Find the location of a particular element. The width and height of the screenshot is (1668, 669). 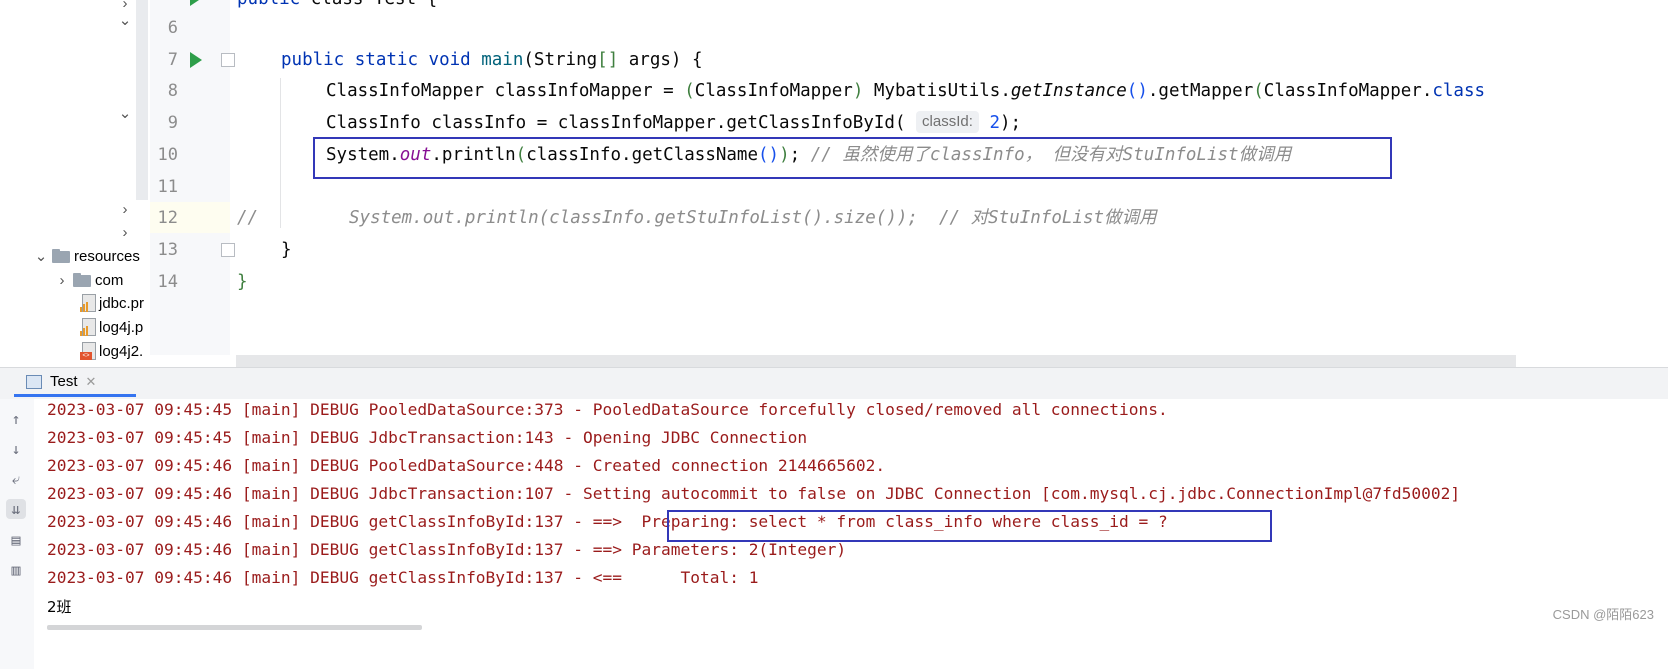

code-line-5: public class Test { is located at coordinates (337, 7).